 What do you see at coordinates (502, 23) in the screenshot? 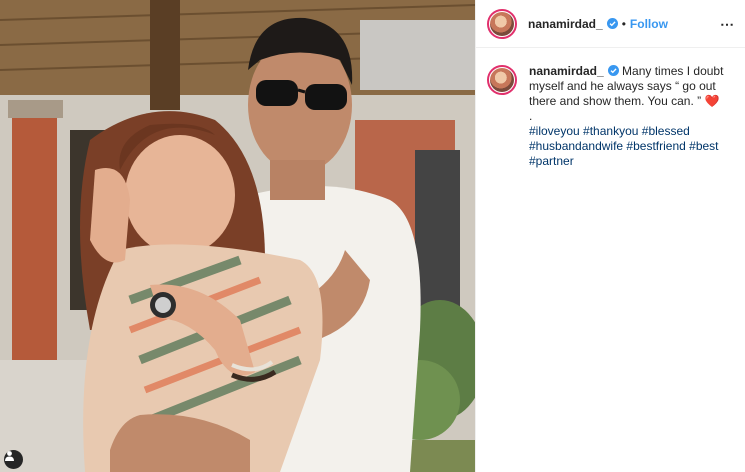
I see `avatar` at bounding box center [502, 23].